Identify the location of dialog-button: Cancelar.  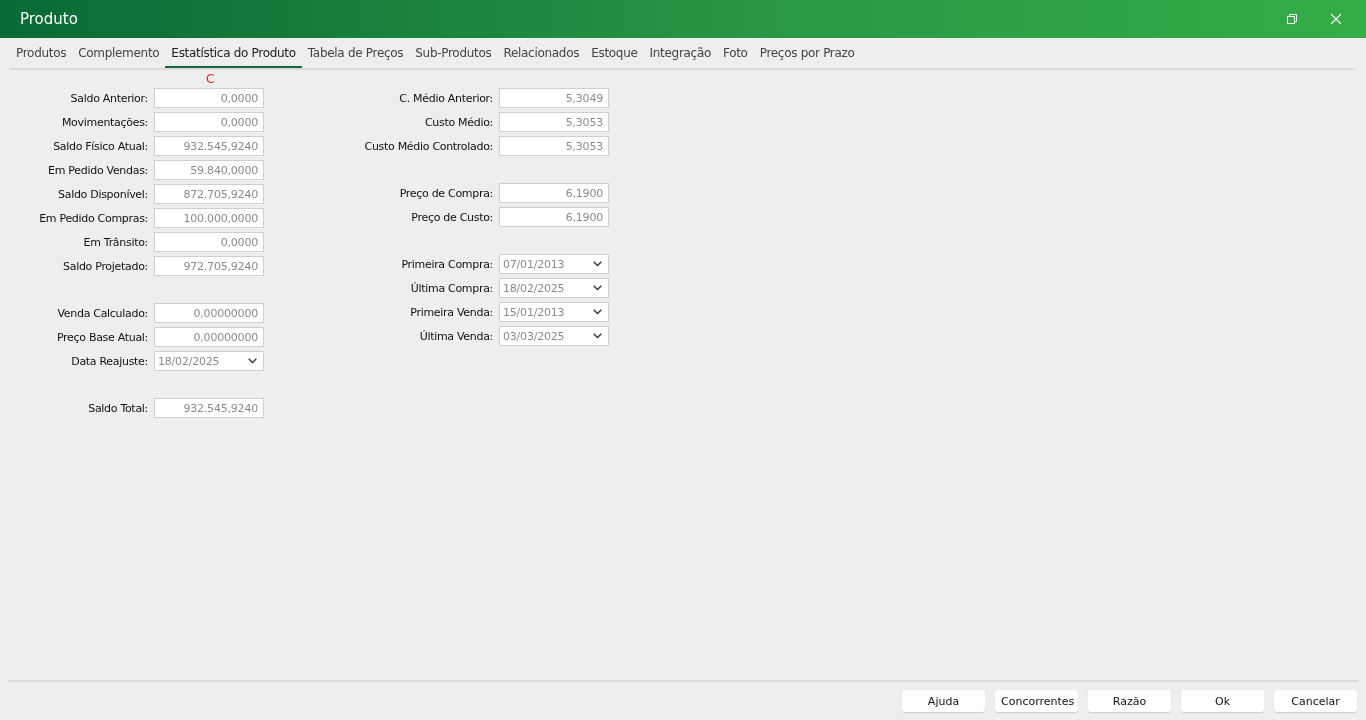
(1315, 701).